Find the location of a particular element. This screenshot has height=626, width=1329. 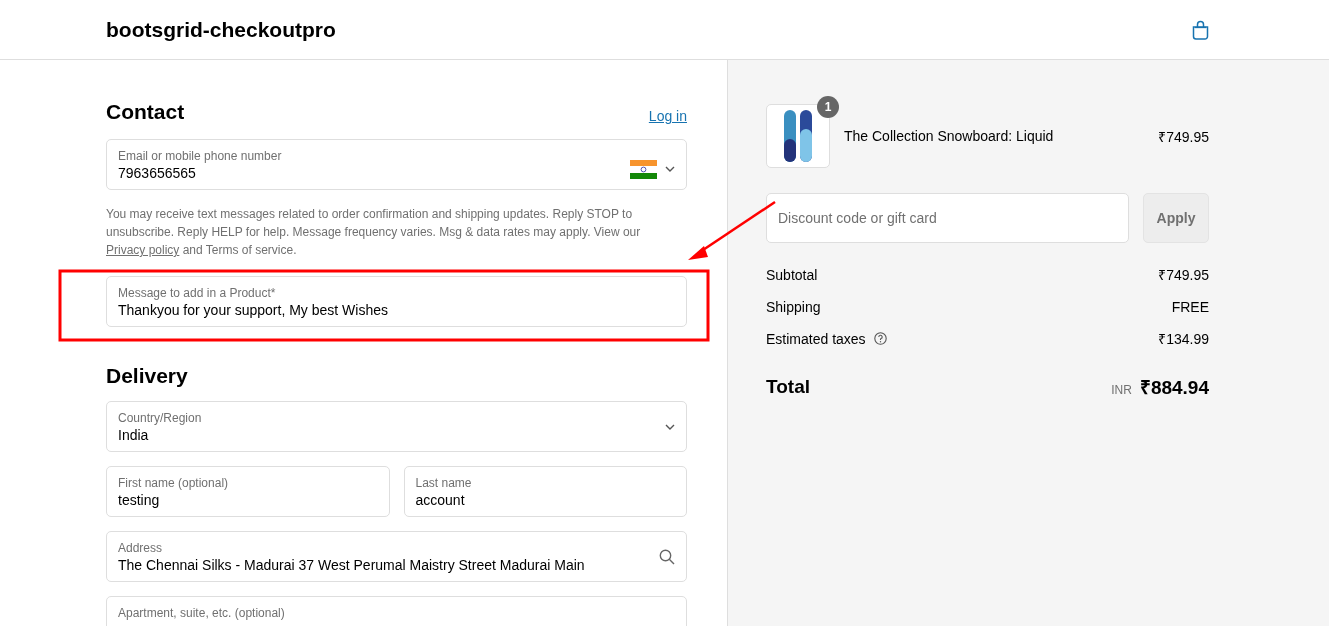

store-name: bootsgrid-checkoutpro is located at coordinates (221, 29).